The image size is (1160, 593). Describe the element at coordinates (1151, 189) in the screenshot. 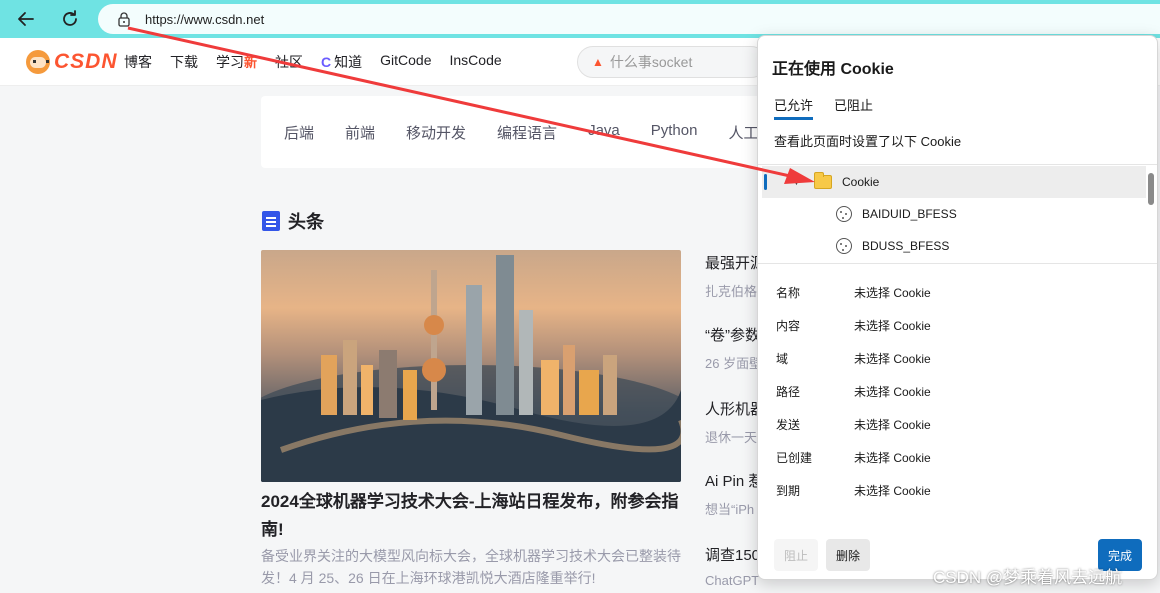

I see `tree-scrollbar` at that location.